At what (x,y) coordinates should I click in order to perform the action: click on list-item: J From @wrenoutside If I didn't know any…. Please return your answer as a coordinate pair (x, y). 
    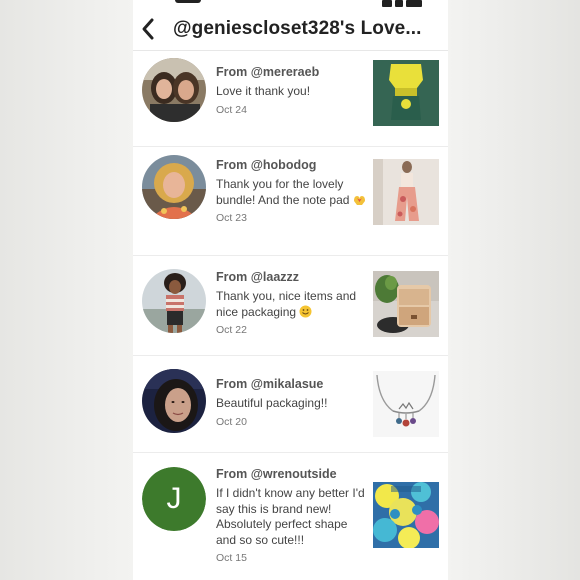
    Looking at the image, I should click on (290, 516).